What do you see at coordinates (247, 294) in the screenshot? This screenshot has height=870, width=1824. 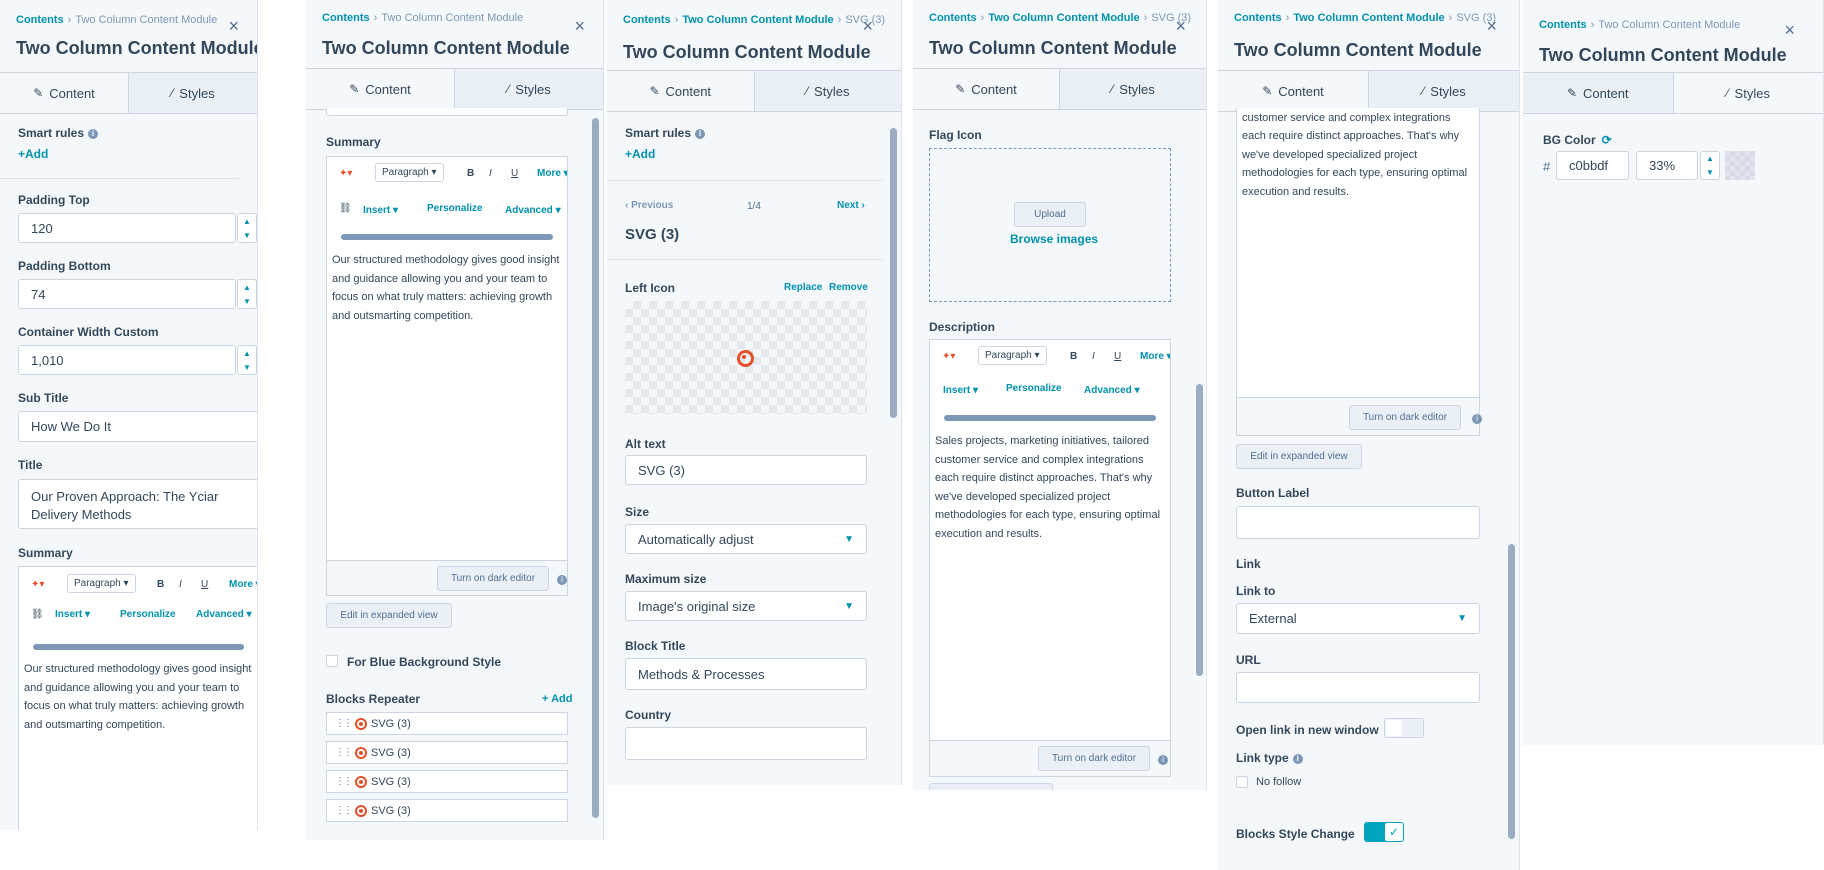 I see `padding-bottom-stepper: ▲ ▼` at bounding box center [247, 294].